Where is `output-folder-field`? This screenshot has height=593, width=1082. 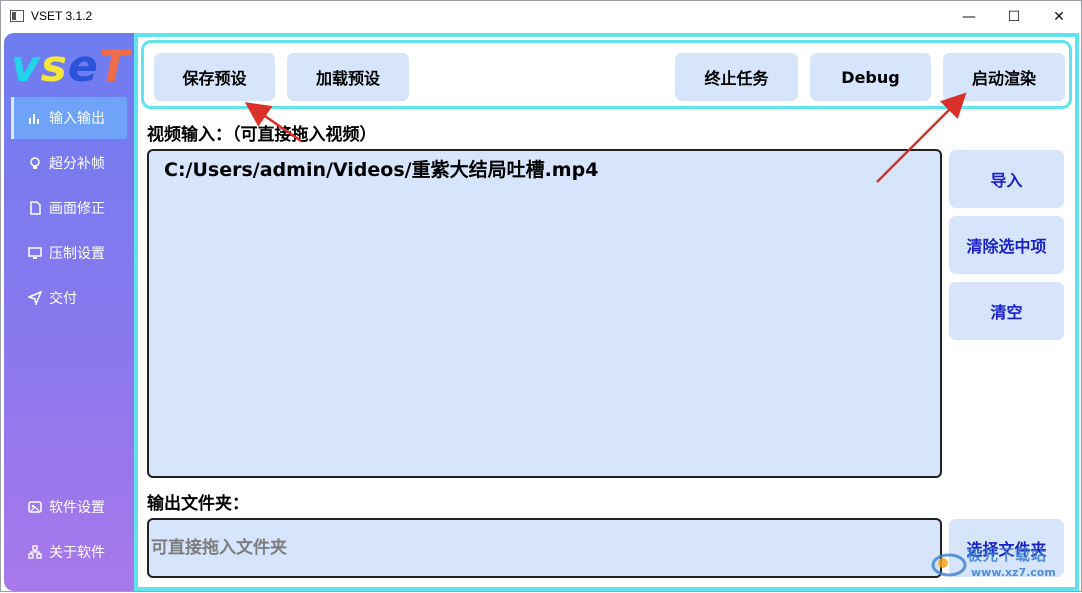
output-folder-field is located at coordinates (544, 548).